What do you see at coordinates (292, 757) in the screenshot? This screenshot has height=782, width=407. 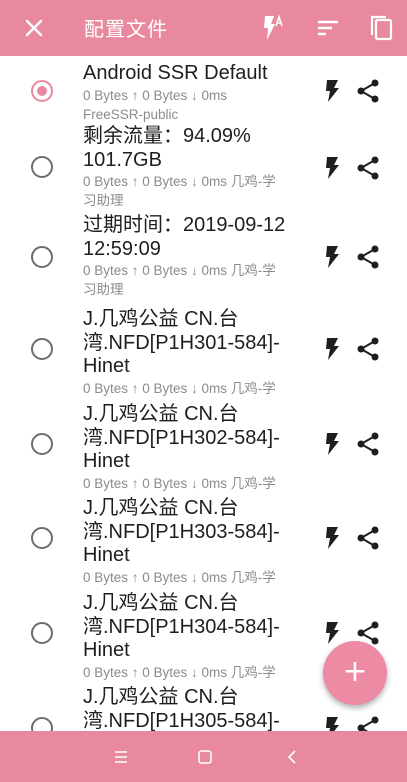 I see `back-icon` at bounding box center [292, 757].